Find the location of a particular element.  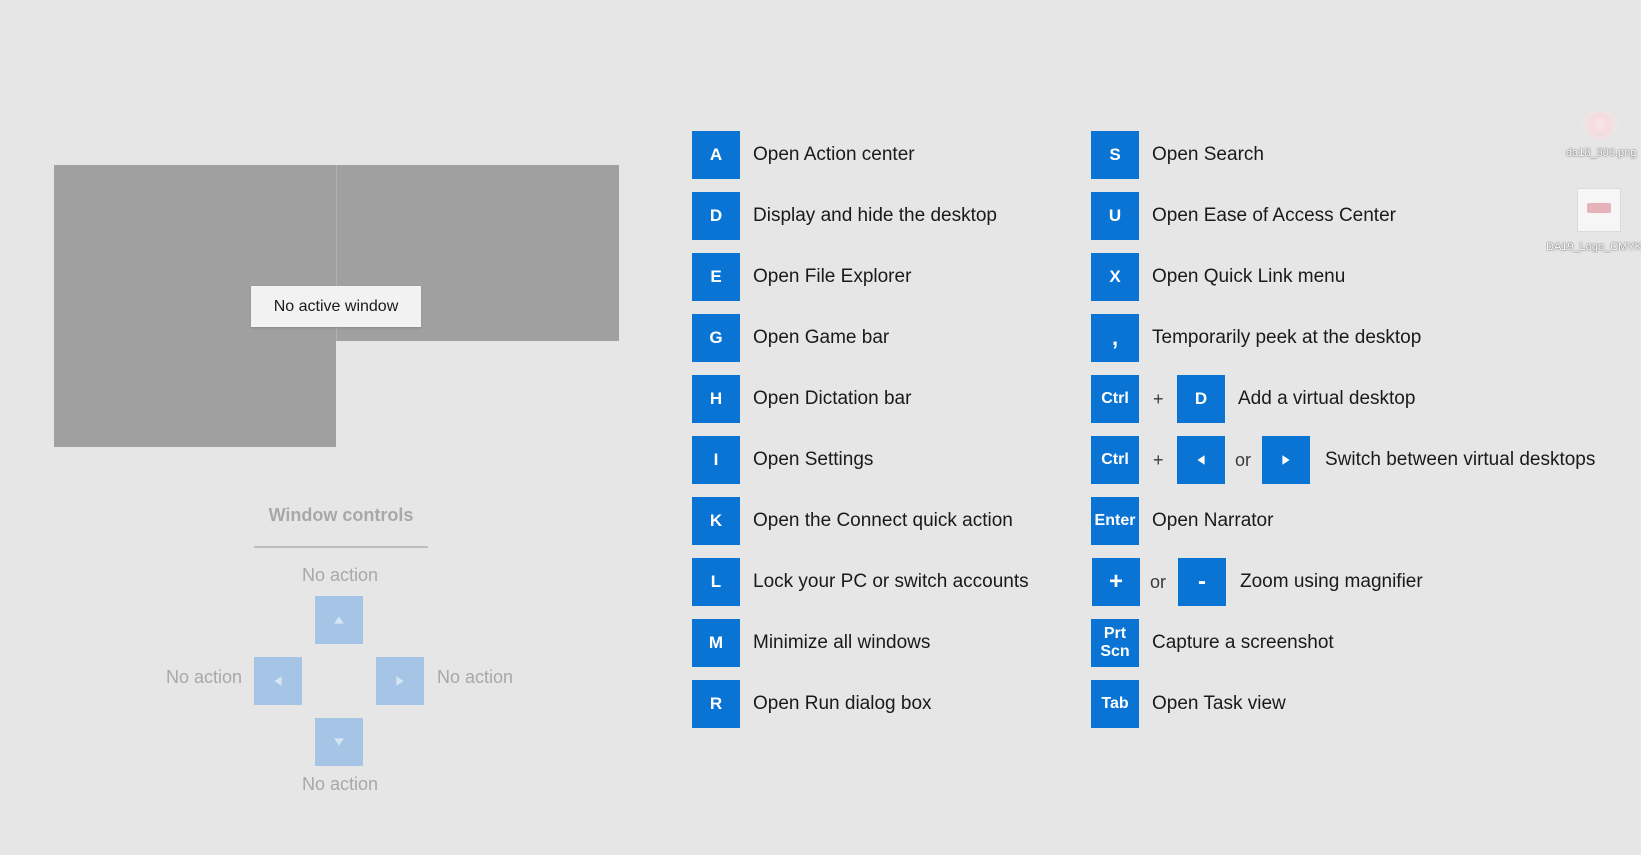

snap-right-button is located at coordinates (400, 681).